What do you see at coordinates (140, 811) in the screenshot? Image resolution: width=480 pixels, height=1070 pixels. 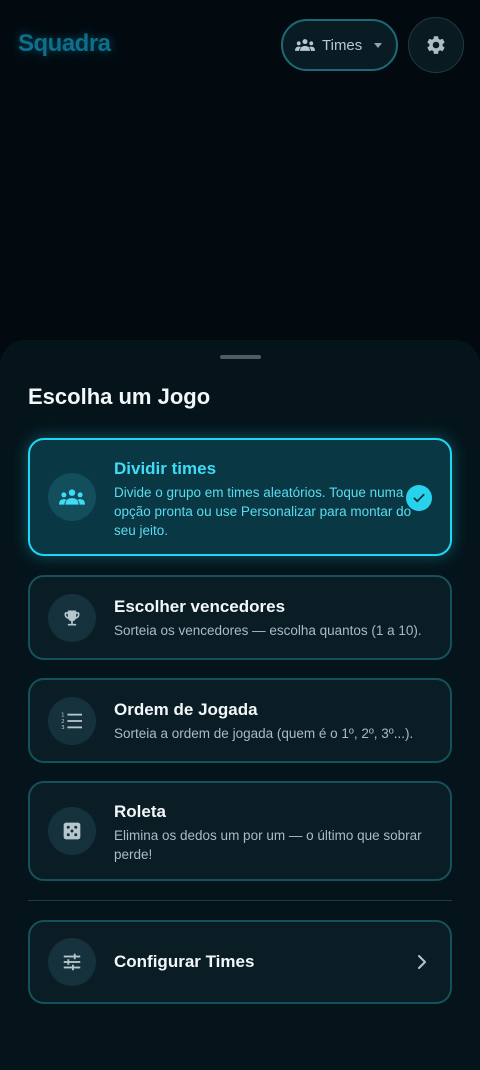 I see `option-title: Roleta` at bounding box center [140, 811].